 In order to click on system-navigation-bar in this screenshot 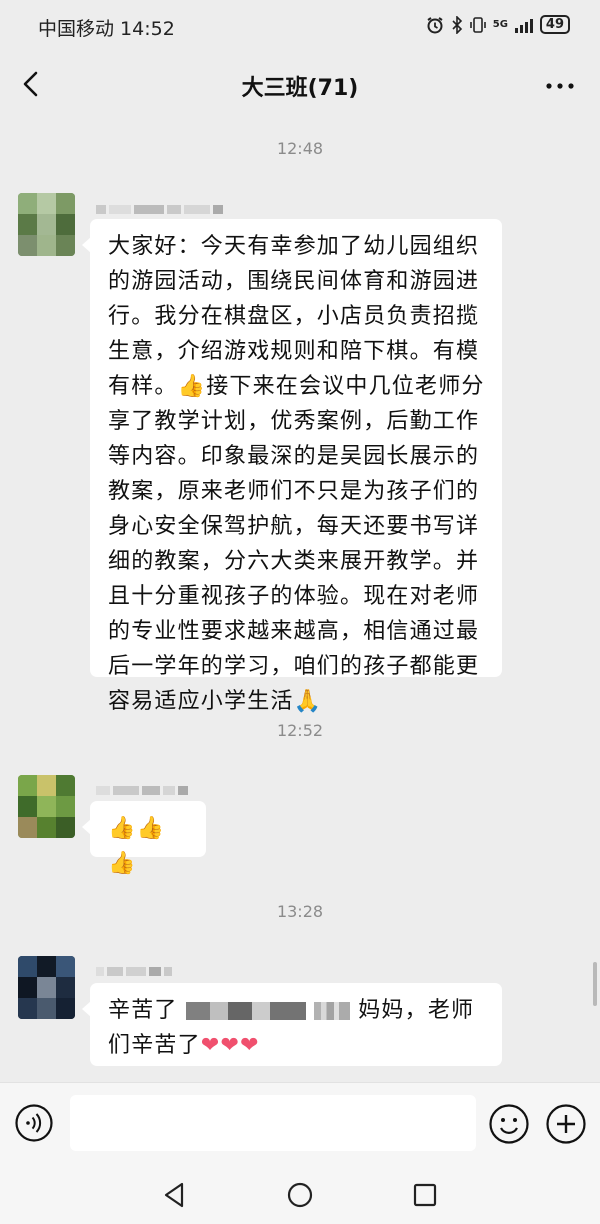, I will do `click(300, 1194)`.